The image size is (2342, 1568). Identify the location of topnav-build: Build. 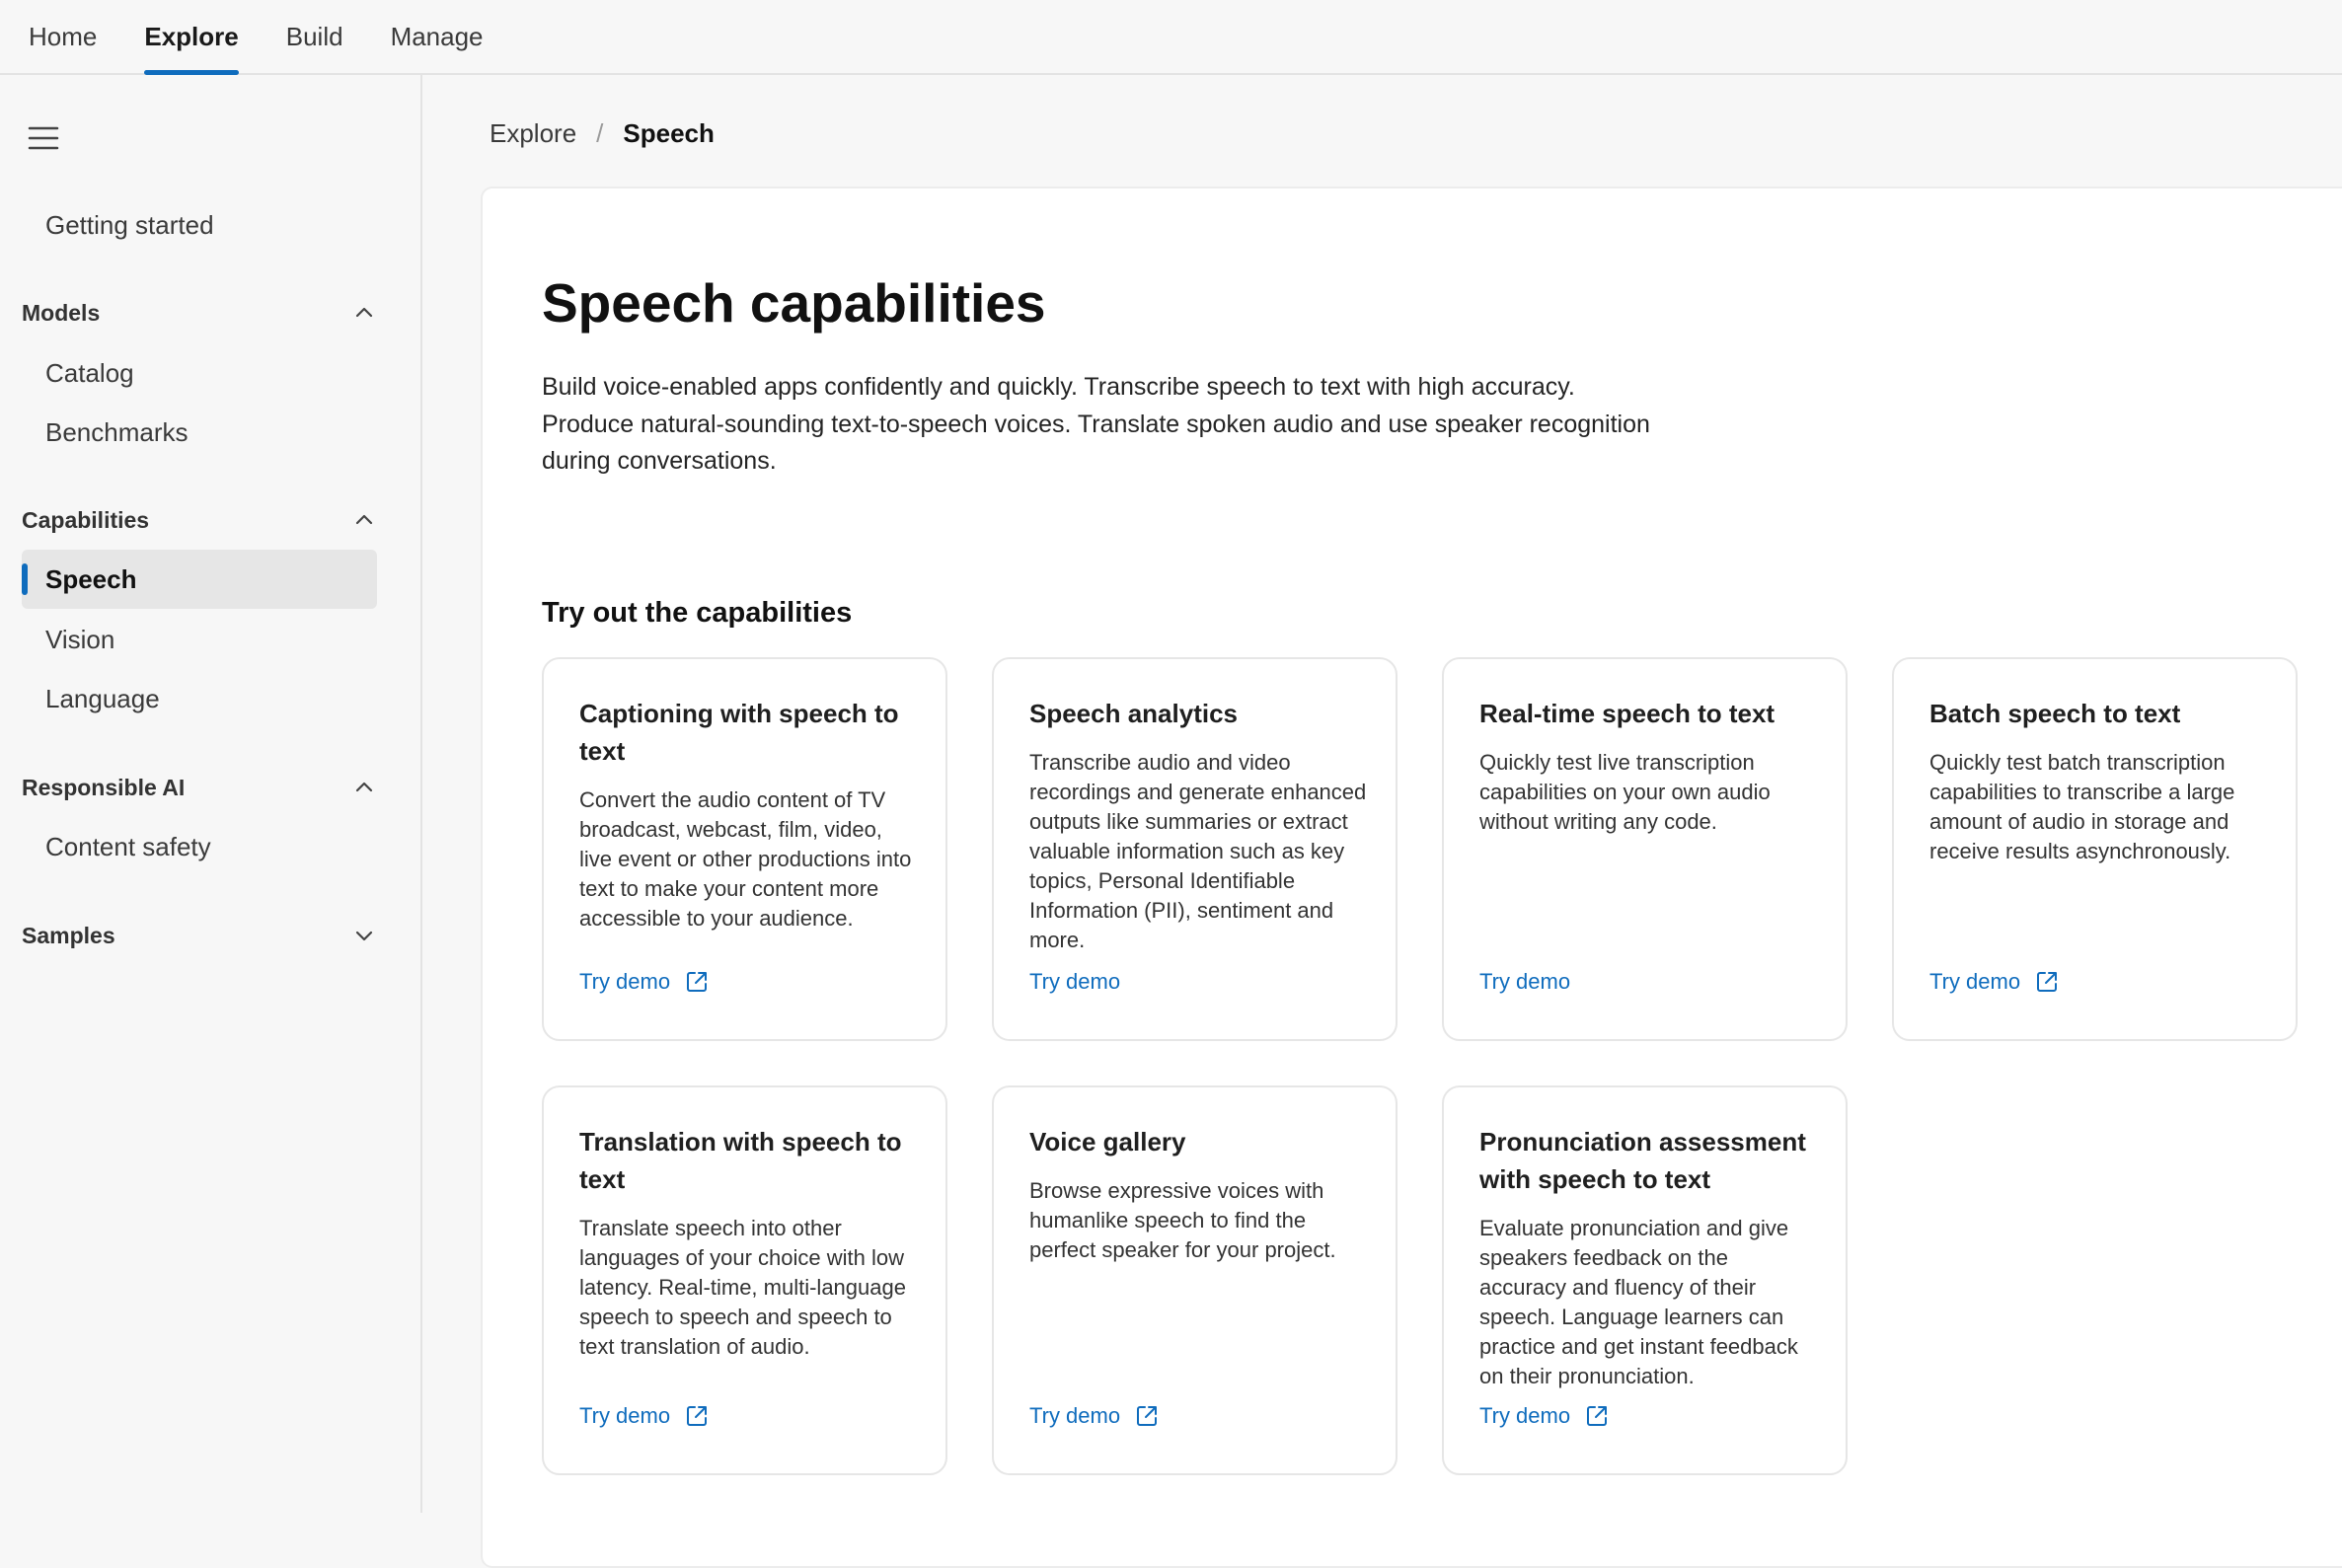
(315, 36).